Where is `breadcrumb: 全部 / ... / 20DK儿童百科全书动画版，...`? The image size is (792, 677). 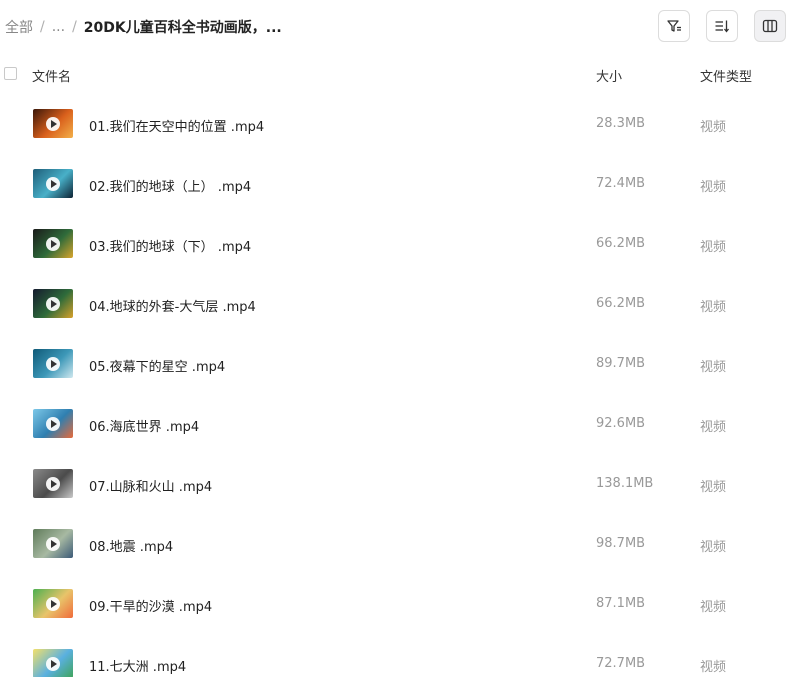 breadcrumb: 全部 / ... / 20DK儿童百科全书动画版，... is located at coordinates (143, 27).